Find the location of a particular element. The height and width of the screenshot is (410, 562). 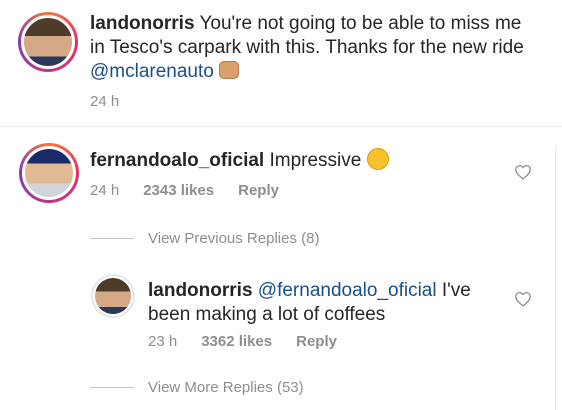

divider is located at coordinates (281, 126).